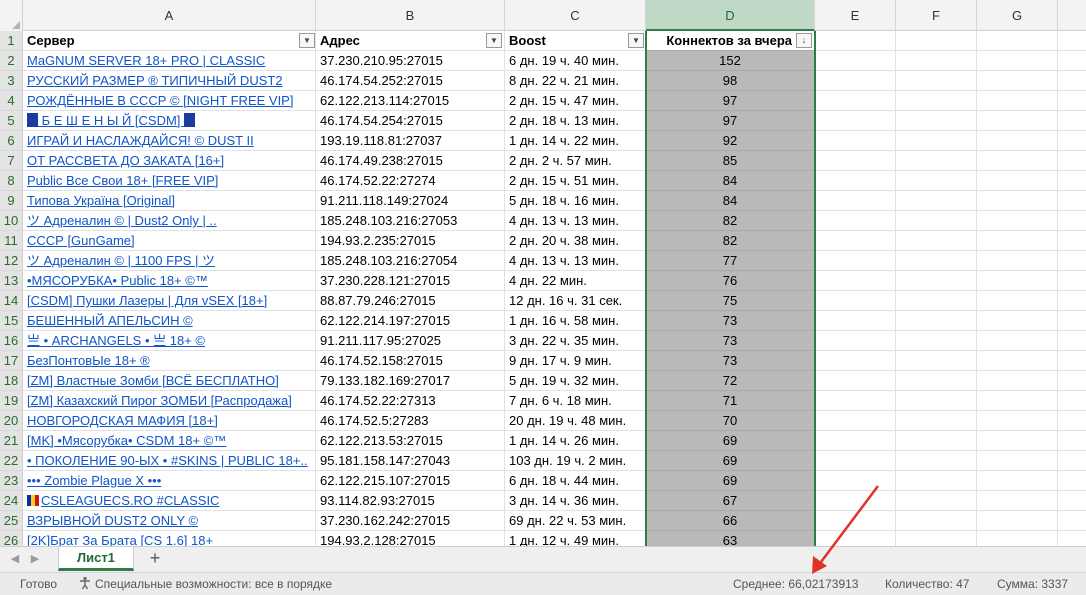 The width and height of the screenshot is (1086, 595). What do you see at coordinates (410, 321) in the screenshot?
I see `address-cell: 62.122.214.197:27015` at bounding box center [410, 321].